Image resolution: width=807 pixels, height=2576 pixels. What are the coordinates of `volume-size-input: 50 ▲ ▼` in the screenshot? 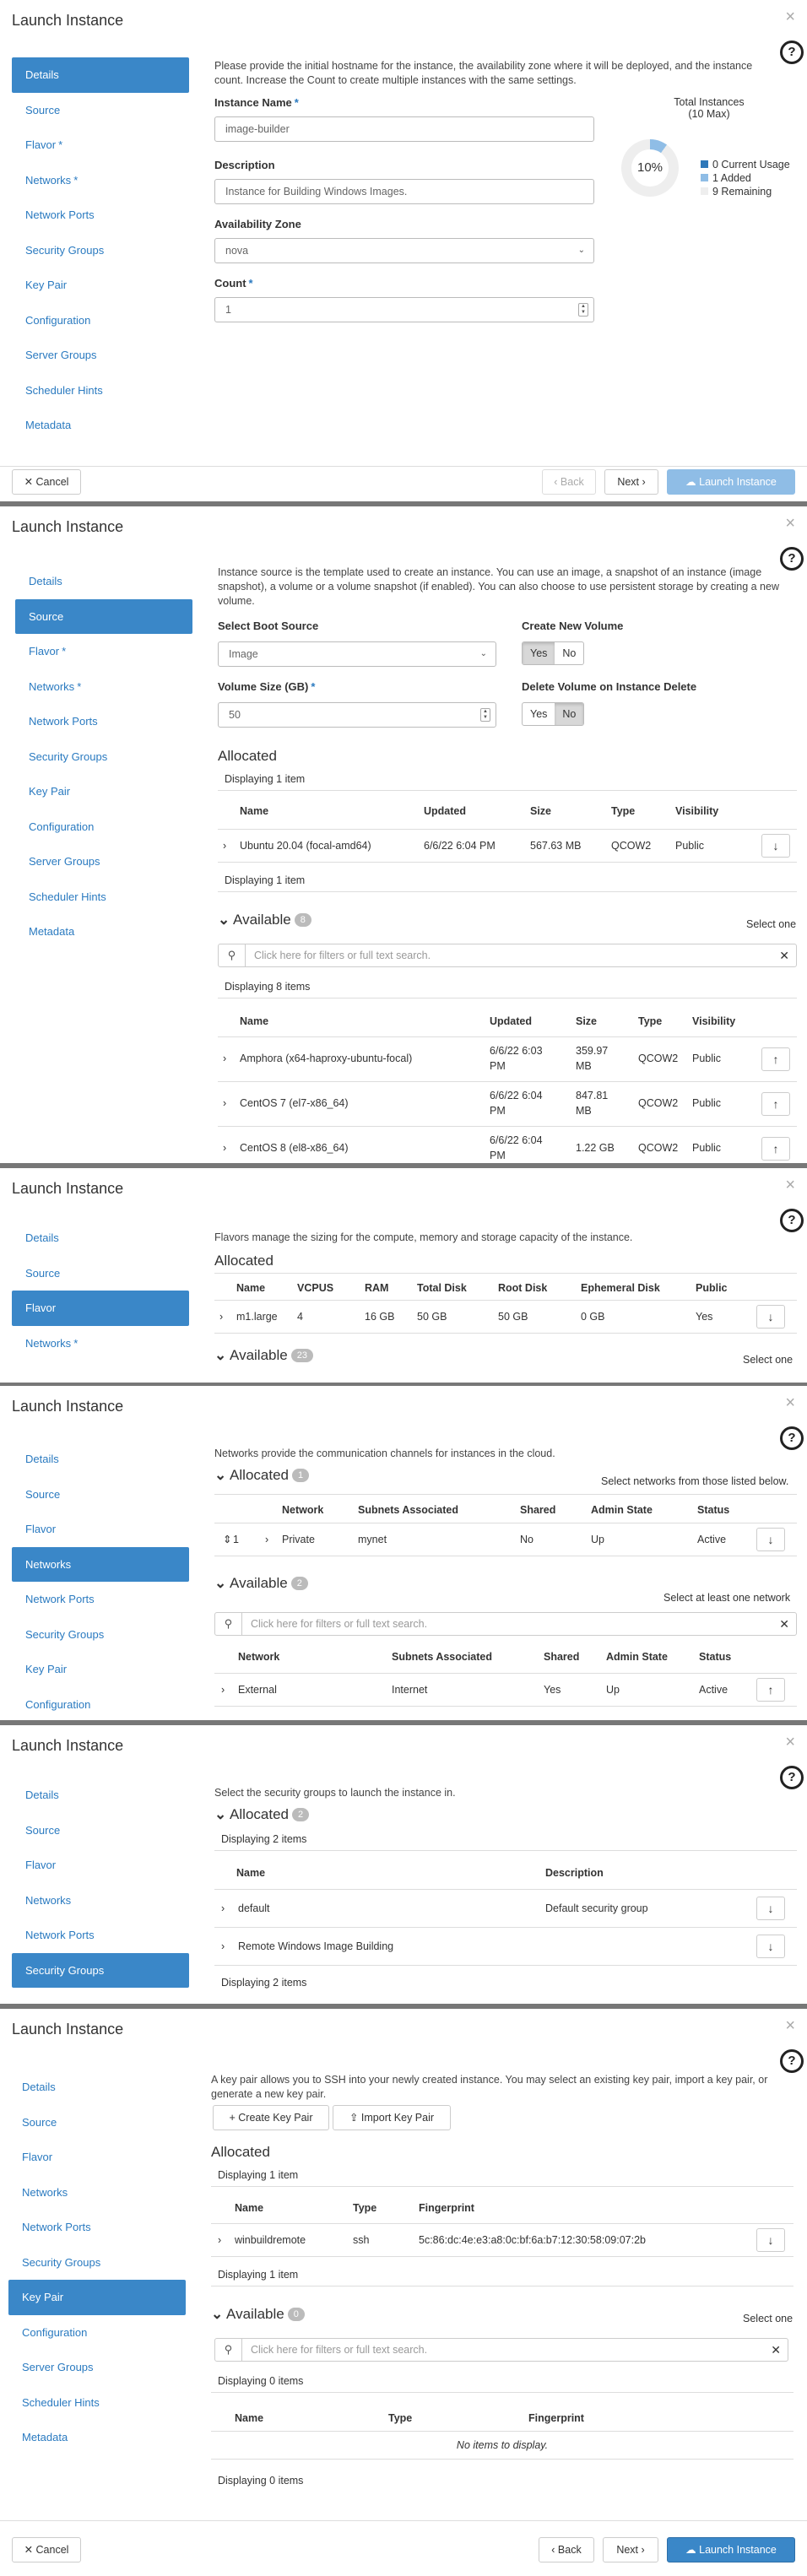 It's located at (357, 715).